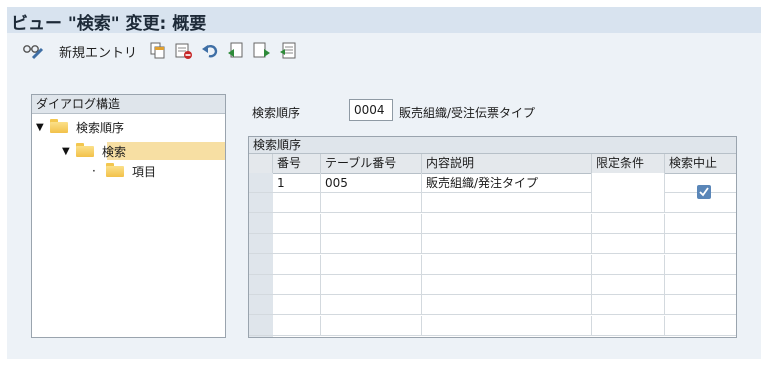 This screenshot has height=369, width=768. What do you see at coordinates (262, 51) in the screenshot?
I see `doc-next-icon` at bounding box center [262, 51].